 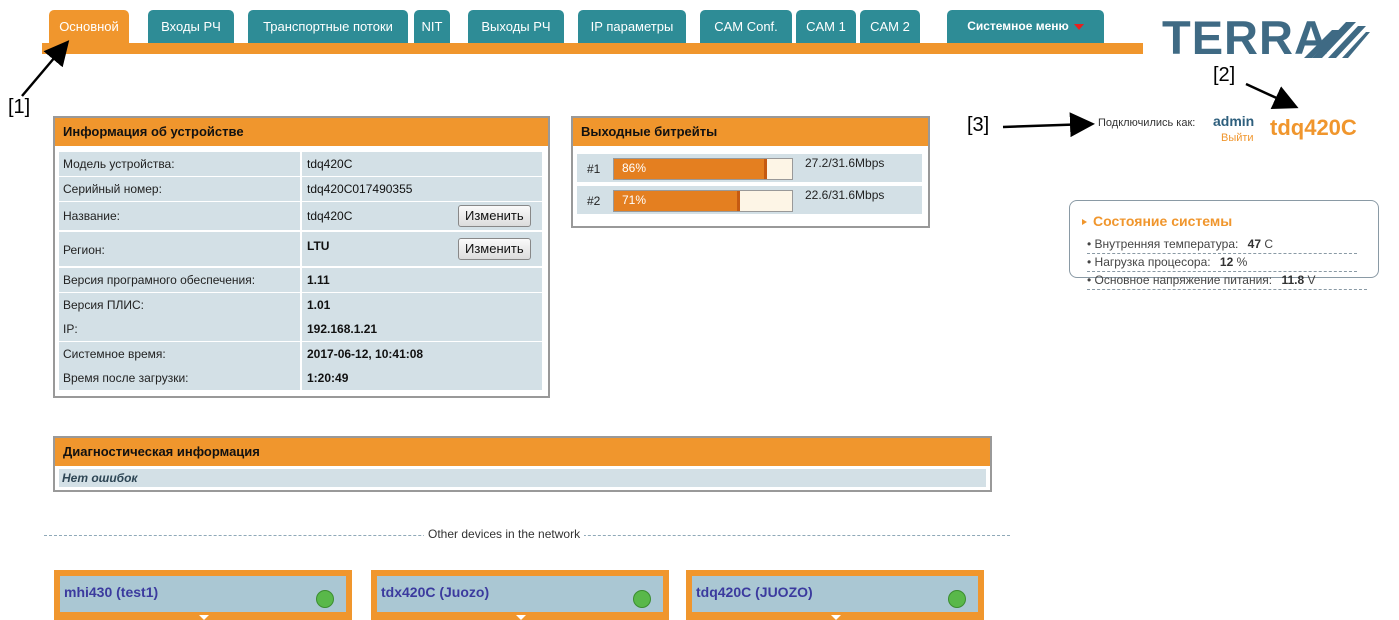 I want to click on bitrate-row-1: #1 86% 27.2/31.6Mbps, so click(x=749, y=168).